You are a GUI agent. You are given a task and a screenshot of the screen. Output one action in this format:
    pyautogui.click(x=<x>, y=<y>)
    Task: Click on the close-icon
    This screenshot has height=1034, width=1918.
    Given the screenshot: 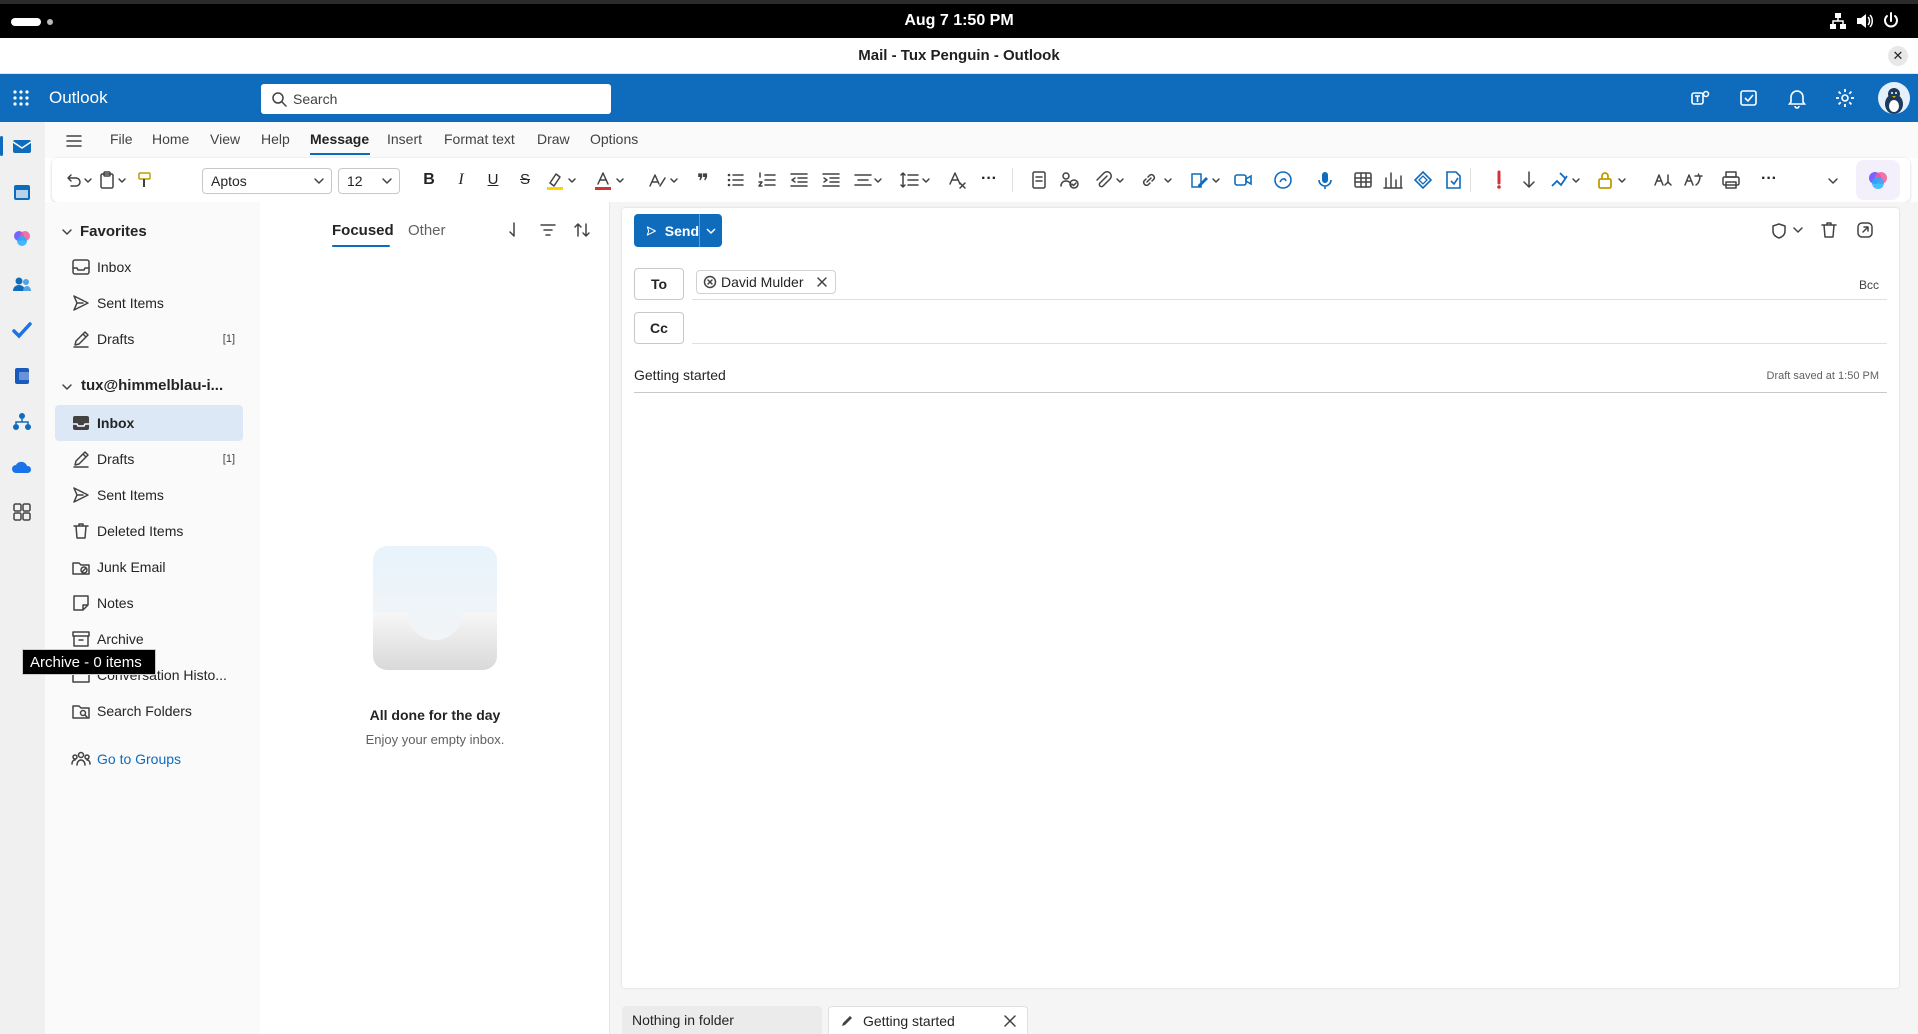 What is the action you would take?
    pyautogui.click(x=1010, y=1021)
    